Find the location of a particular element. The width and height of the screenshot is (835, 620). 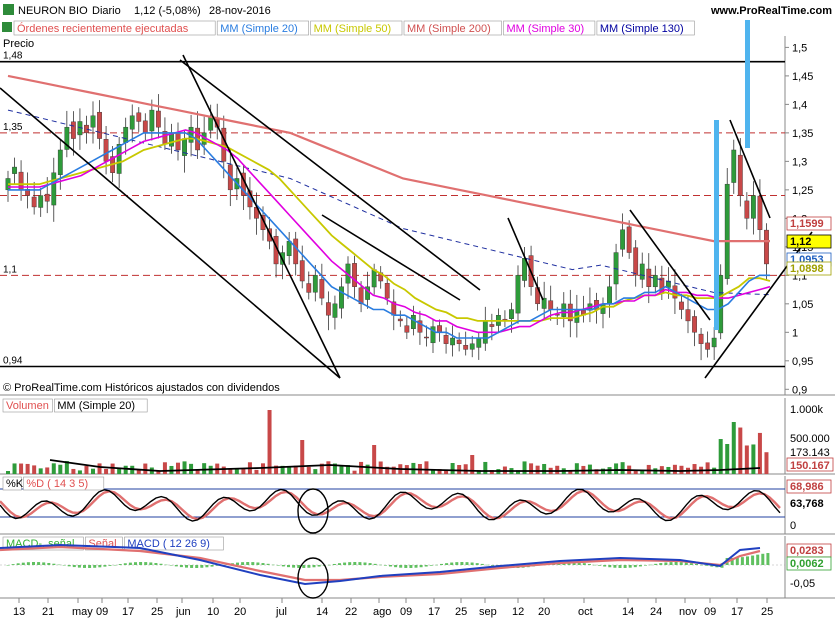

price-tick-5: 1,25 is located at coordinates (802, 191).